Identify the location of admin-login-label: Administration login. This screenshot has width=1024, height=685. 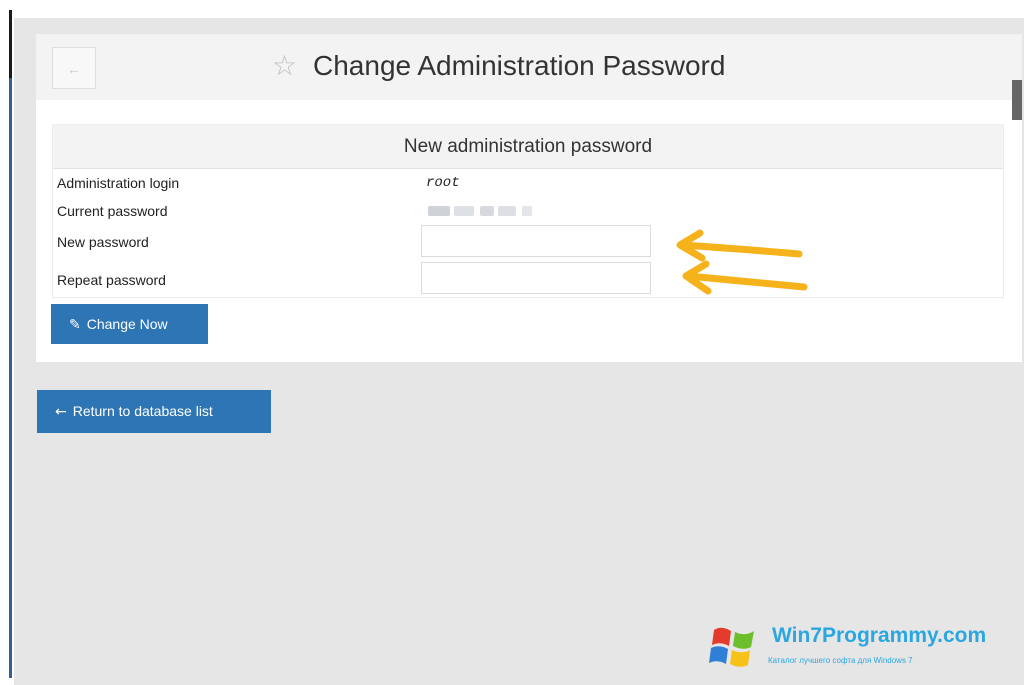
(118, 183).